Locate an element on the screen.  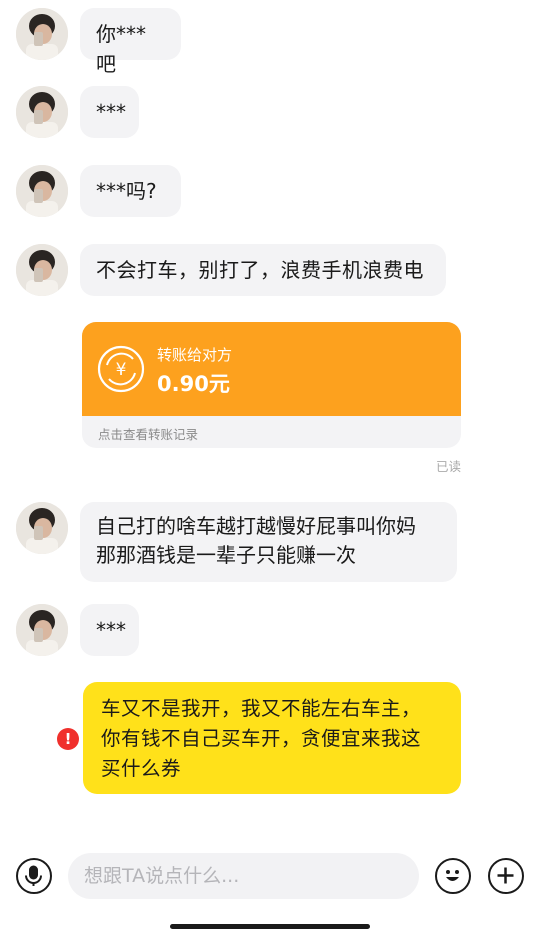
my-message-bubble: 车又不是我开，我又不能左右车主， 你有钱不自己买车开，贪便宜来我这 买什么券 is located at coordinates (272, 738).